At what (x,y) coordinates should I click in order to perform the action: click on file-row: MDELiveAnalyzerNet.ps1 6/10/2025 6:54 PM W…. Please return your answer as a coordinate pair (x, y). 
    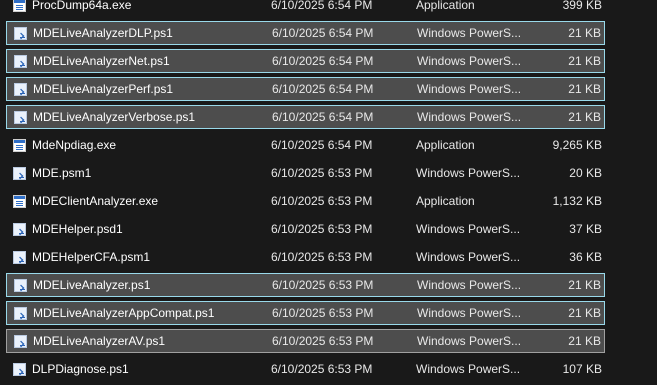
    Looking at the image, I should click on (305, 61).